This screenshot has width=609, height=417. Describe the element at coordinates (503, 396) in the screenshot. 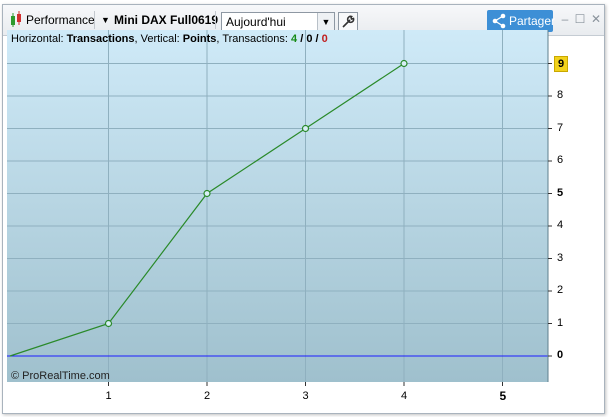

I see `x-tick-label: 5` at that location.